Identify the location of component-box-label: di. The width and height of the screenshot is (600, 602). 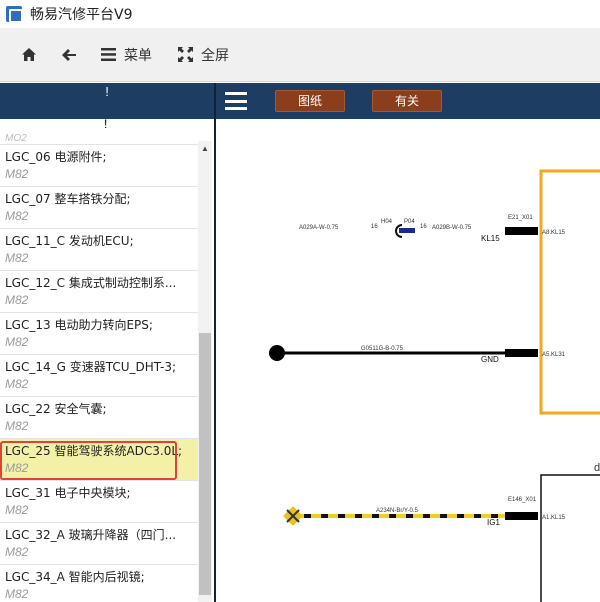
(597, 468).